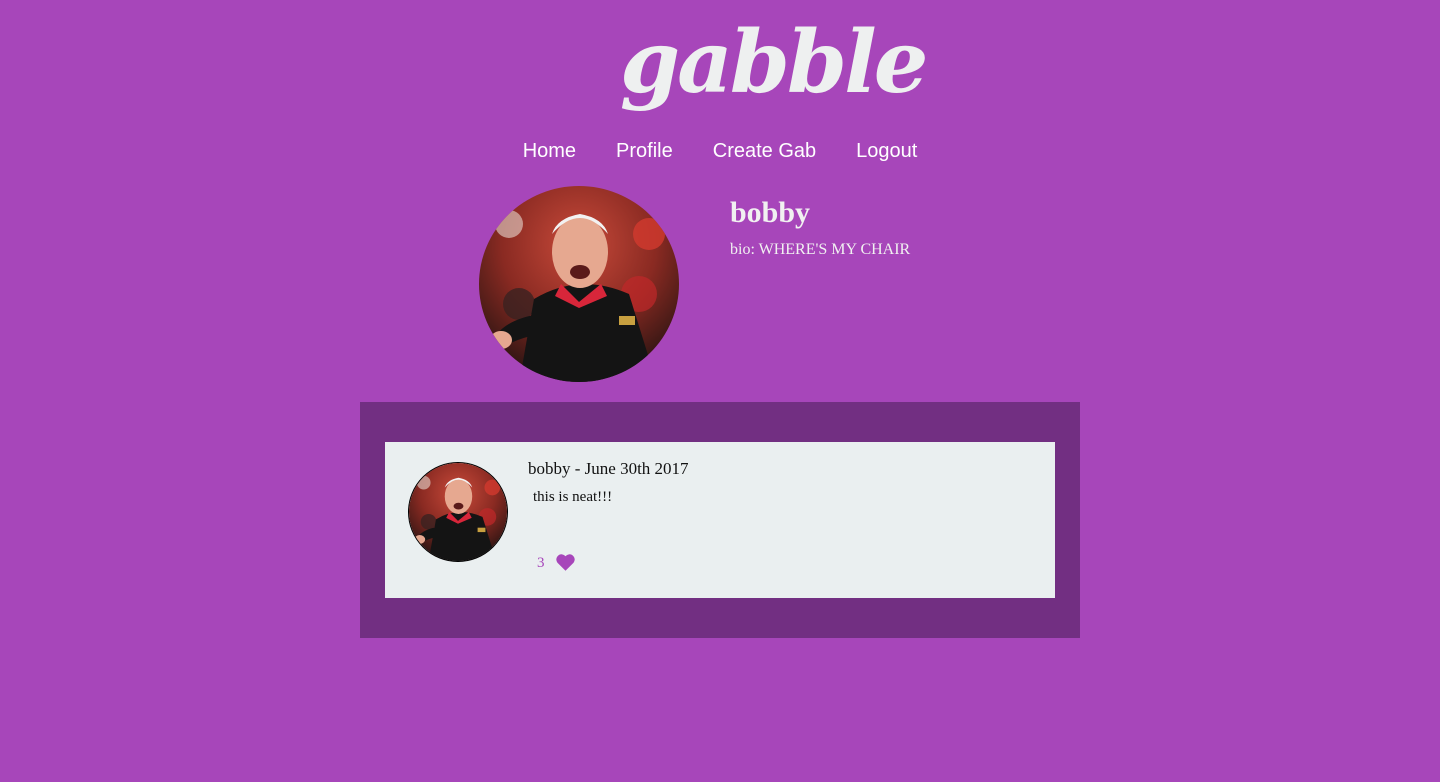  Describe the element at coordinates (770, 212) in the screenshot. I see `profile-username: bobby` at that location.